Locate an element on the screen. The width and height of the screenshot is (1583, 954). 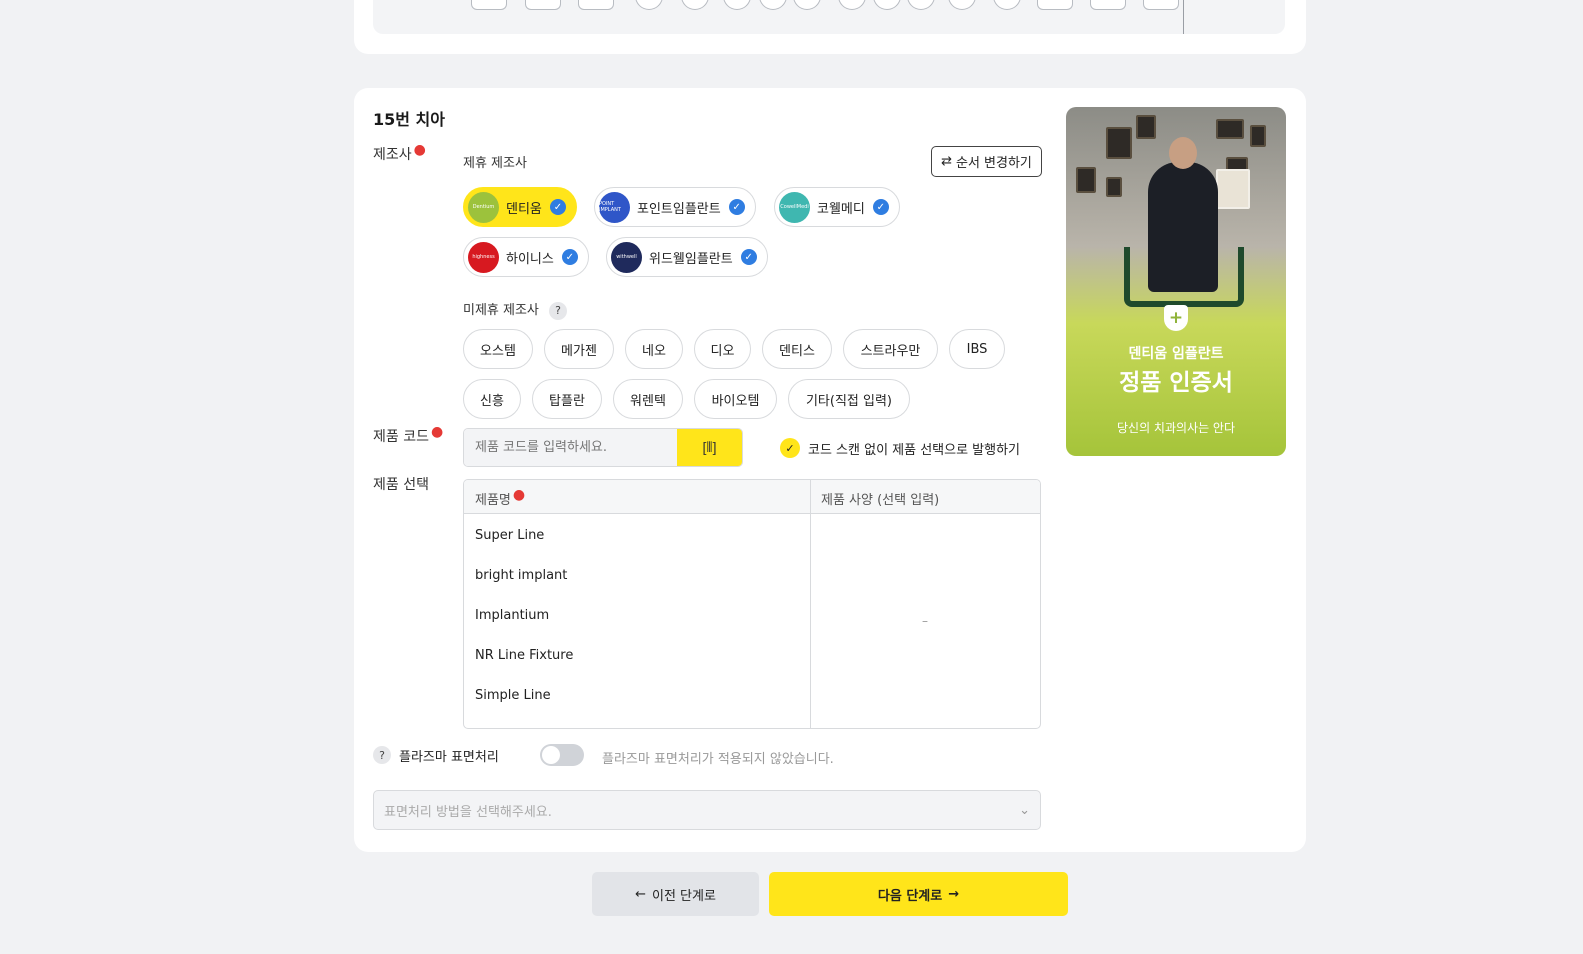
maker-pill: 신흥 is located at coordinates (492, 399).